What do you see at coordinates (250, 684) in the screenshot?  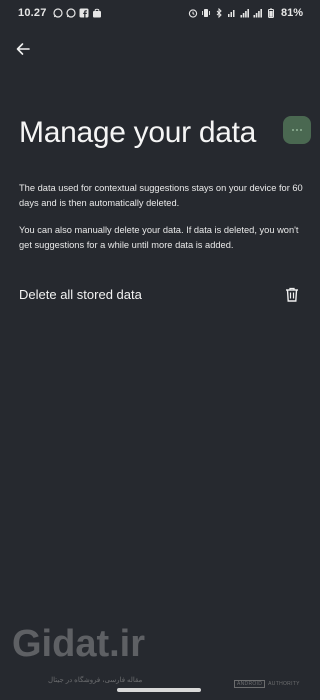 I see `authority-box: ANDROID` at bounding box center [250, 684].